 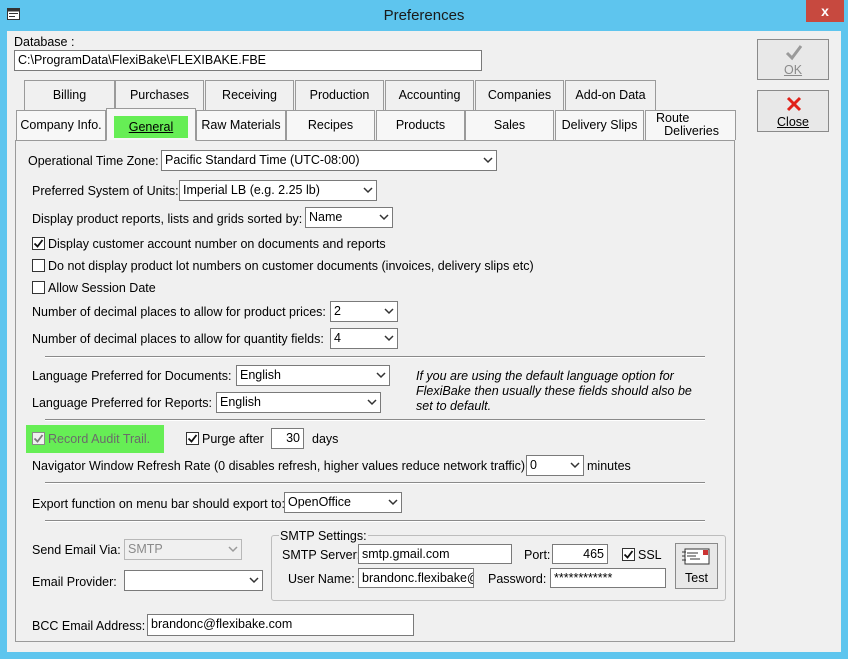 What do you see at coordinates (650, 555) in the screenshot?
I see `ssl-label: SSL` at bounding box center [650, 555].